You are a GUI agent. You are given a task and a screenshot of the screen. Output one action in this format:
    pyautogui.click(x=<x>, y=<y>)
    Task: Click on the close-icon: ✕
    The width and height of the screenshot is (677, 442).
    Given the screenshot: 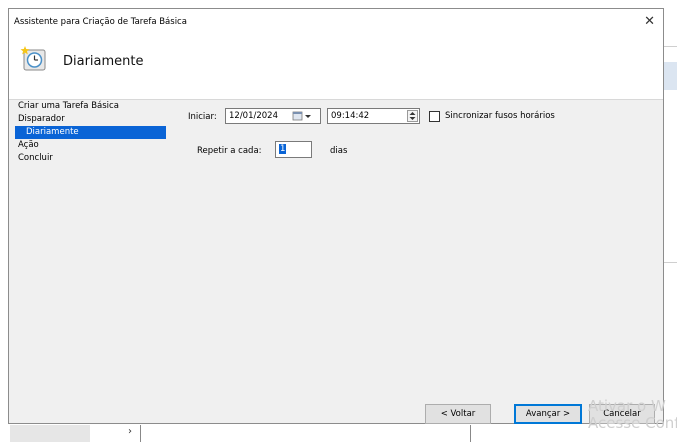 What is the action you would take?
    pyautogui.click(x=649, y=21)
    